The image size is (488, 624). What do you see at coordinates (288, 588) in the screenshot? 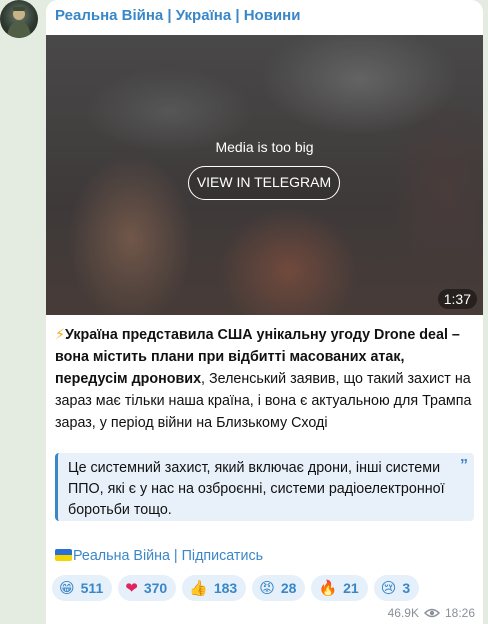
I see `reaction-count: 28` at bounding box center [288, 588].